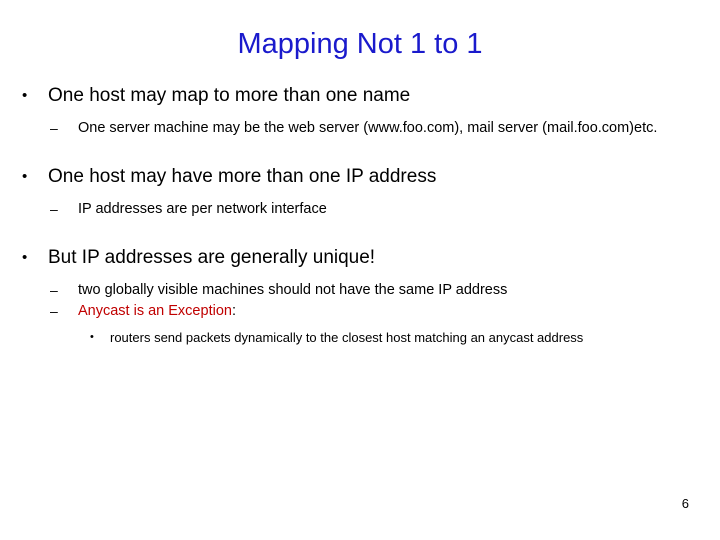 Image resolution: width=720 pixels, height=540 pixels. I want to click on bullet-level1-item: • But IP addresses are generally unique!, so click(360, 258).